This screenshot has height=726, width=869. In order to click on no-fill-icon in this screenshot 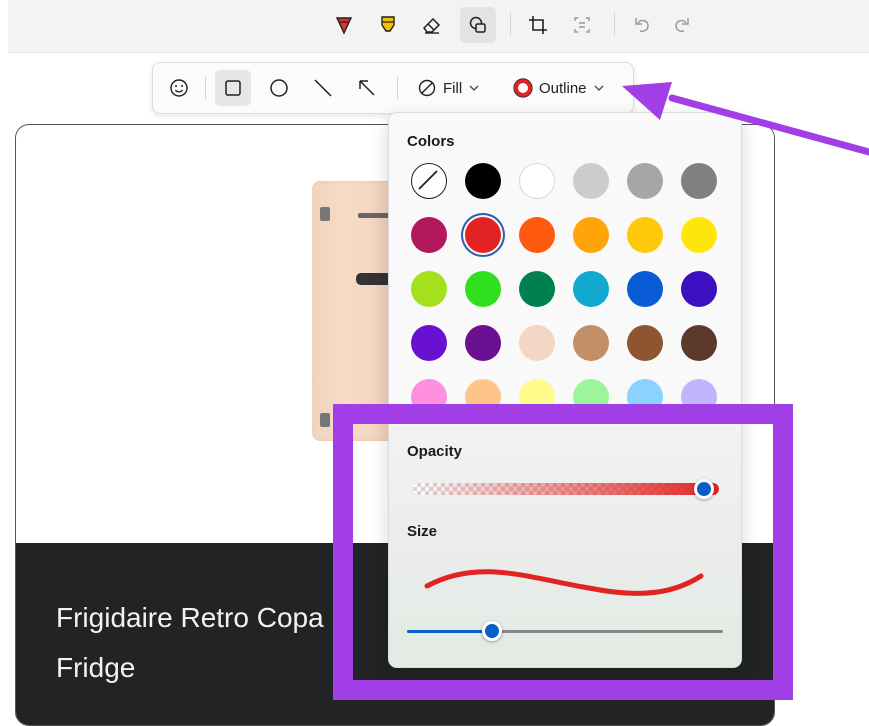, I will do `click(427, 88)`.